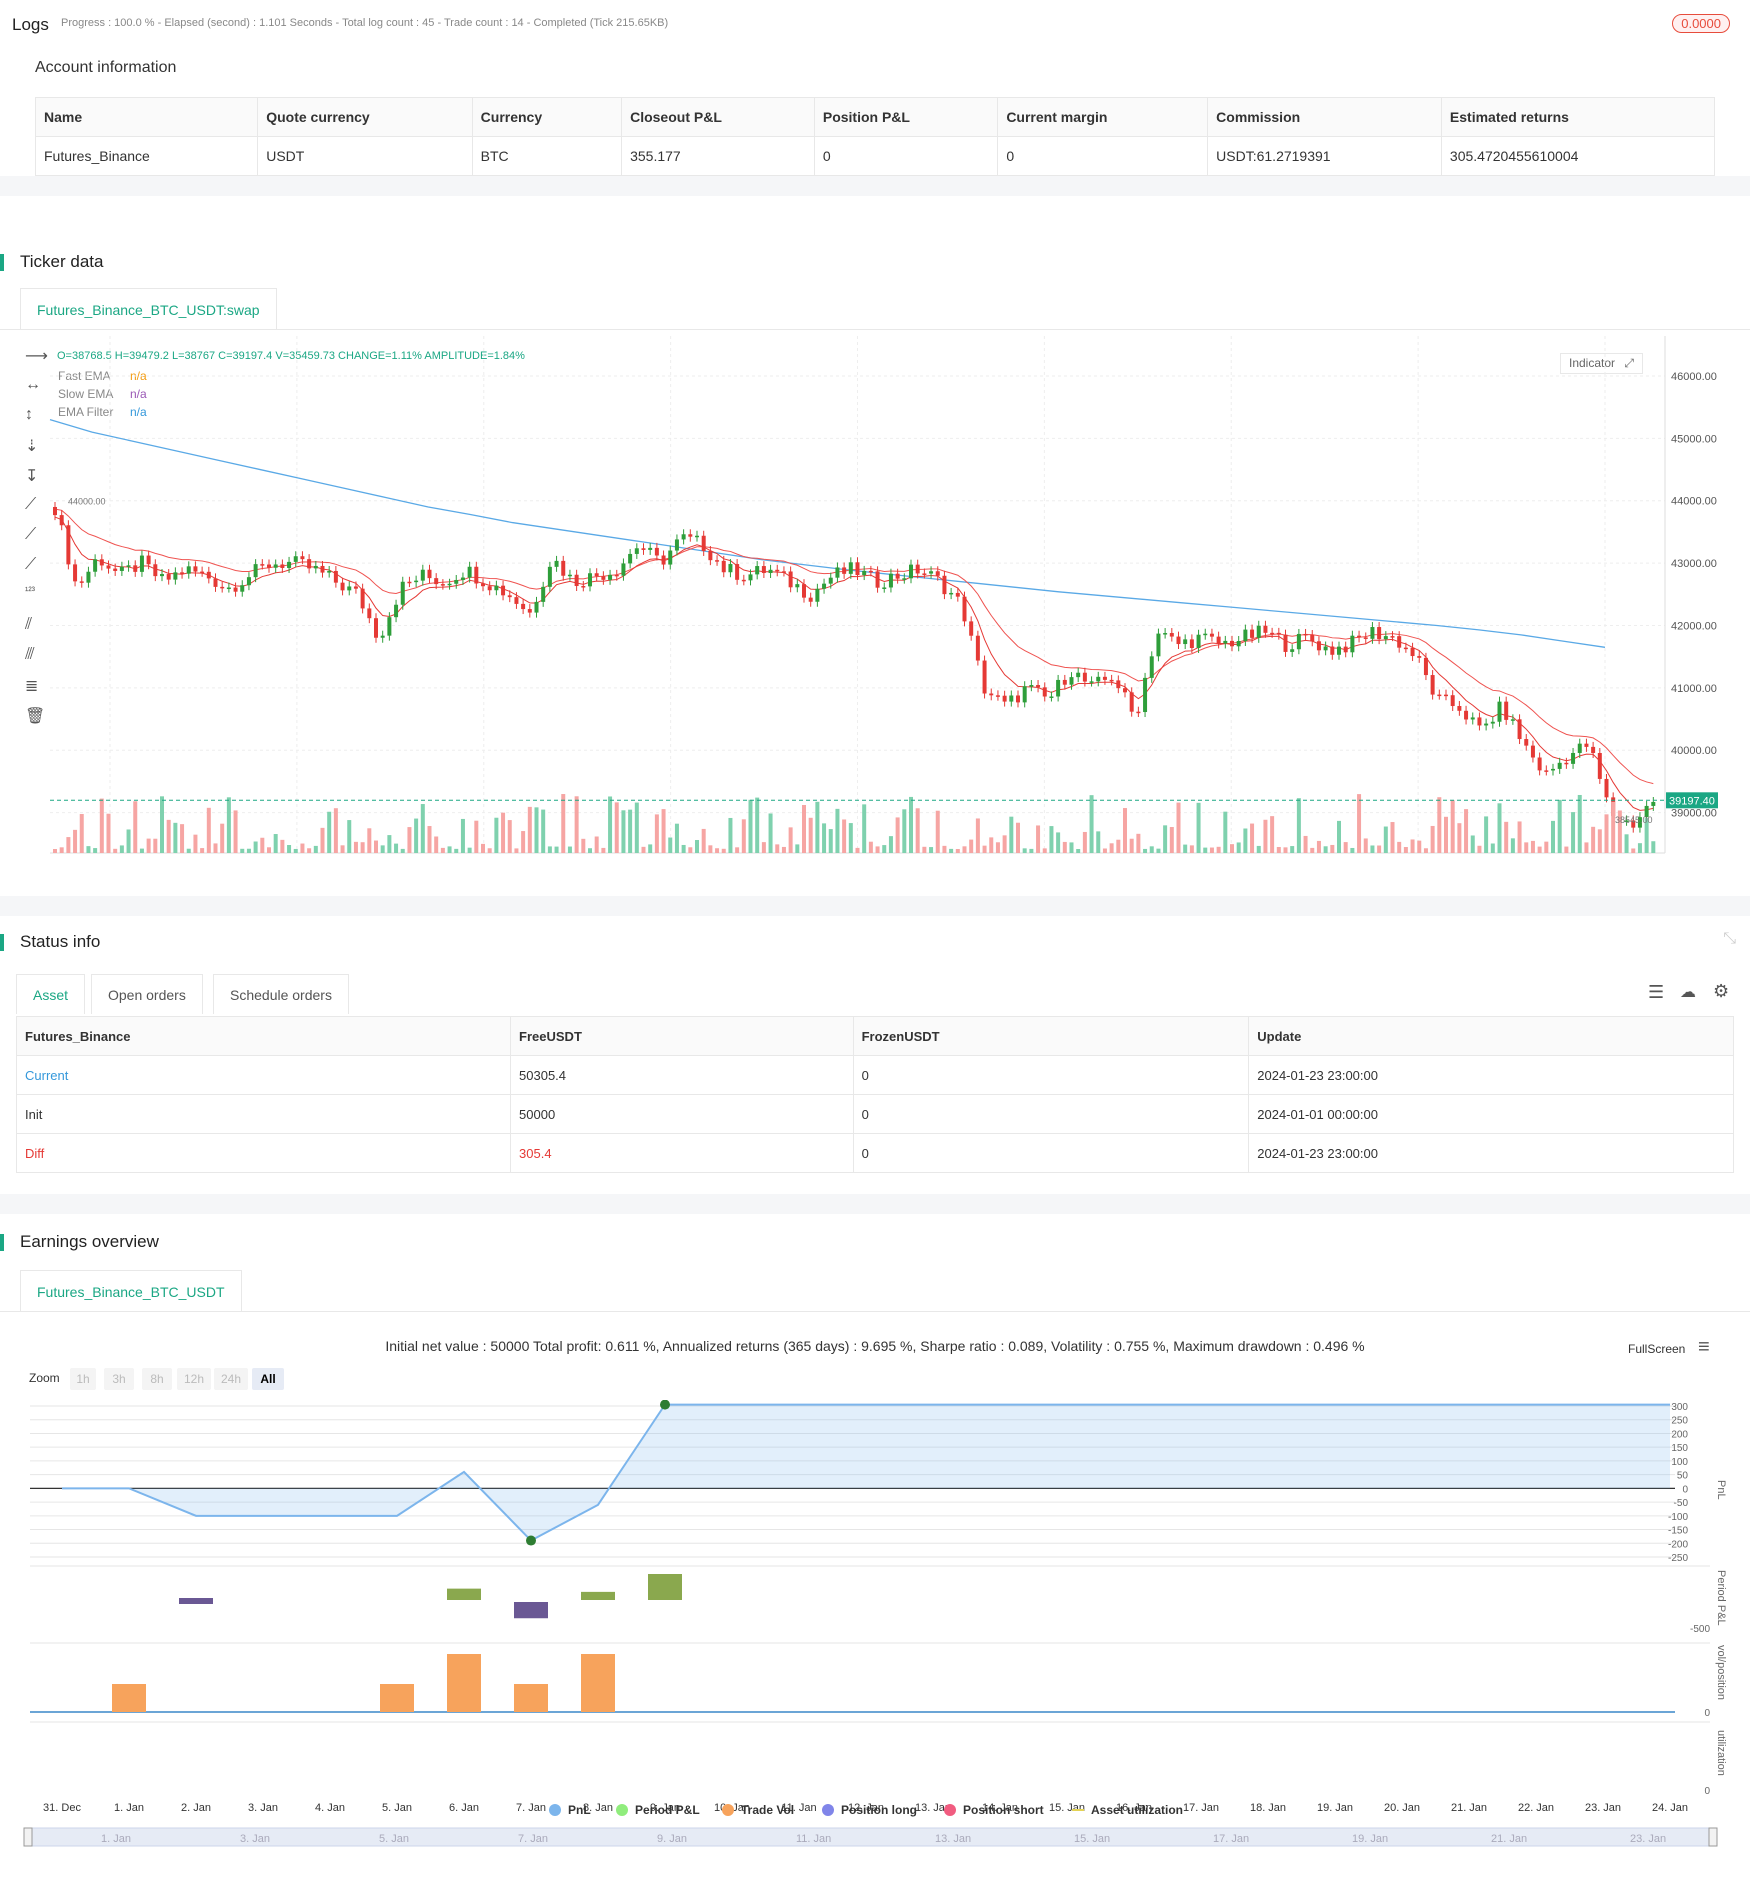 This screenshot has height=1891, width=1750. Describe the element at coordinates (148, 309) in the screenshot. I see `tab-ticker-symbol: Futures_Binance_BTC_USDT:swap` at that location.